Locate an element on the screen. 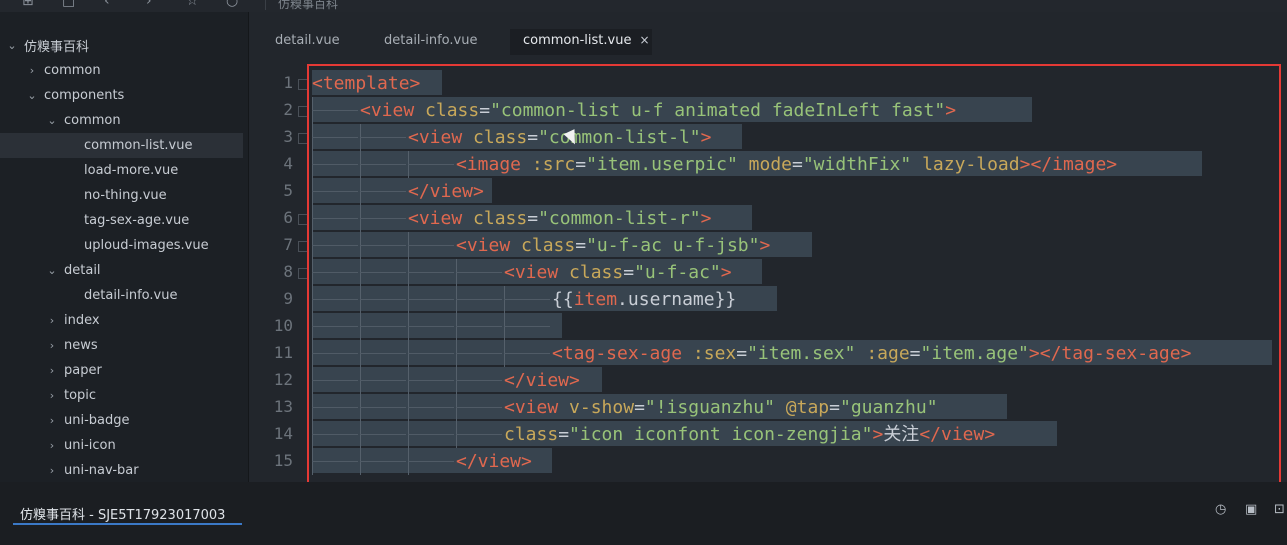  star-icon: ☆ is located at coordinates (192, 4).